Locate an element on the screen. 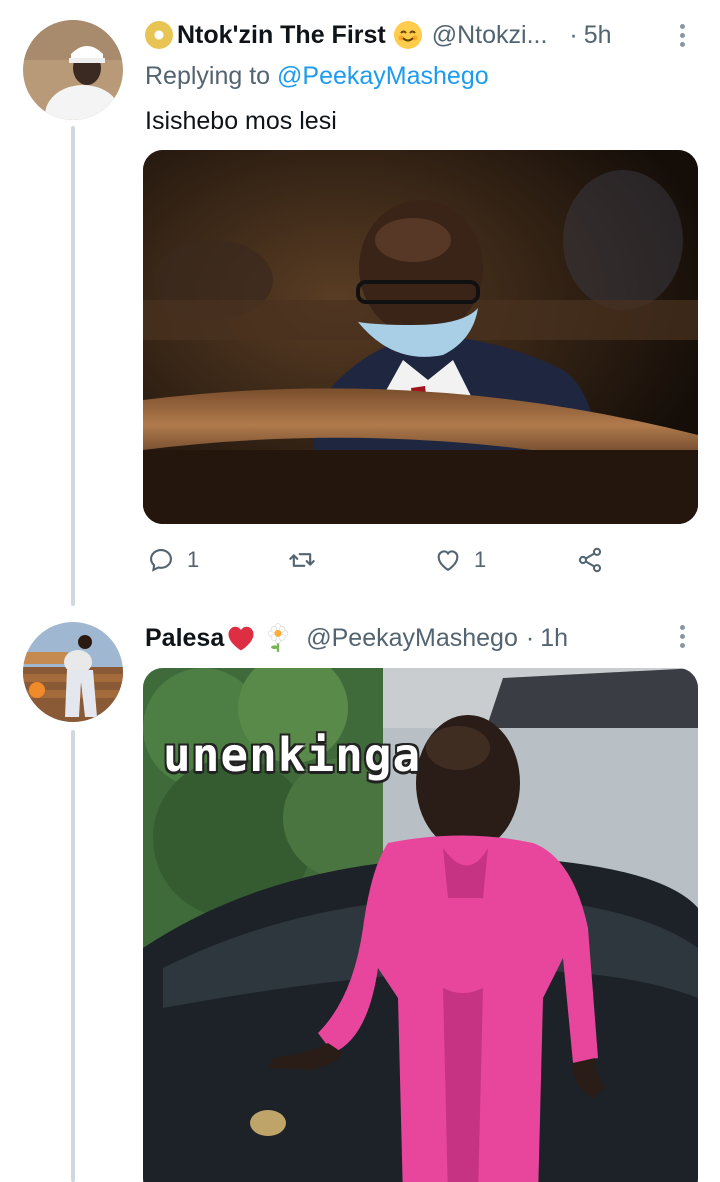 Image resolution: width=720 pixels, height=1182 pixels. retweet-button is located at coordinates (302, 560).